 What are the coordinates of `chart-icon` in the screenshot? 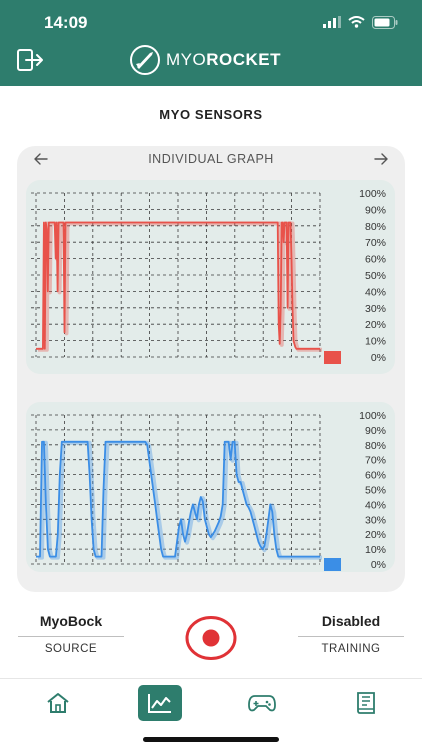 It's located at (159, 703).